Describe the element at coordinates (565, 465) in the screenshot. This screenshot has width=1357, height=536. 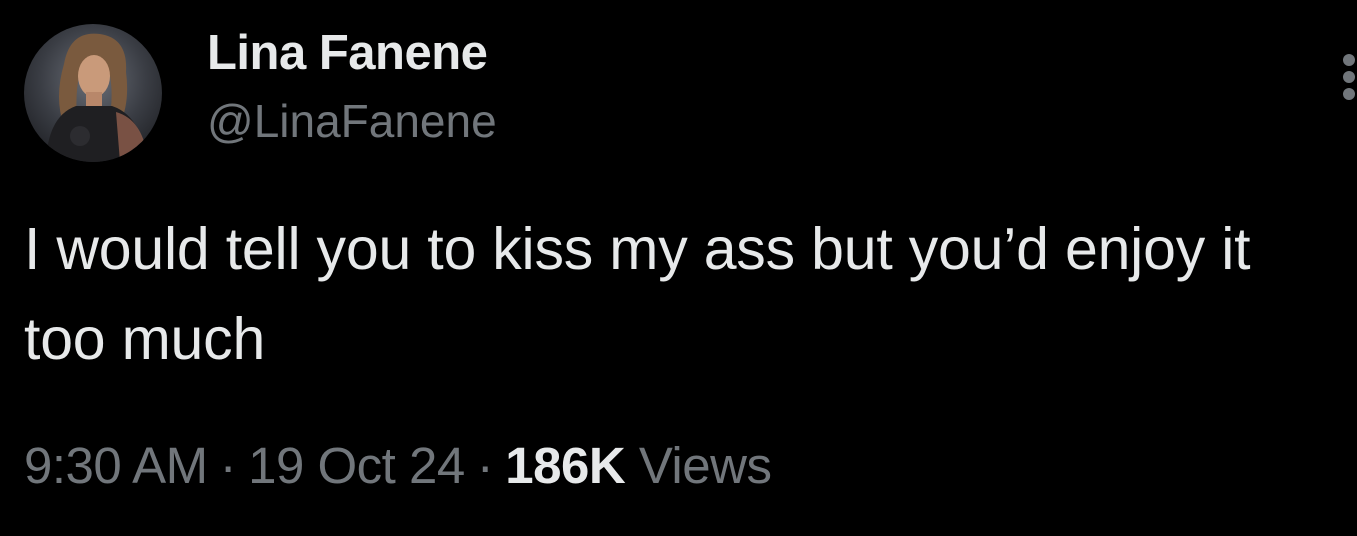
I see `views-count: 186K` at that location.